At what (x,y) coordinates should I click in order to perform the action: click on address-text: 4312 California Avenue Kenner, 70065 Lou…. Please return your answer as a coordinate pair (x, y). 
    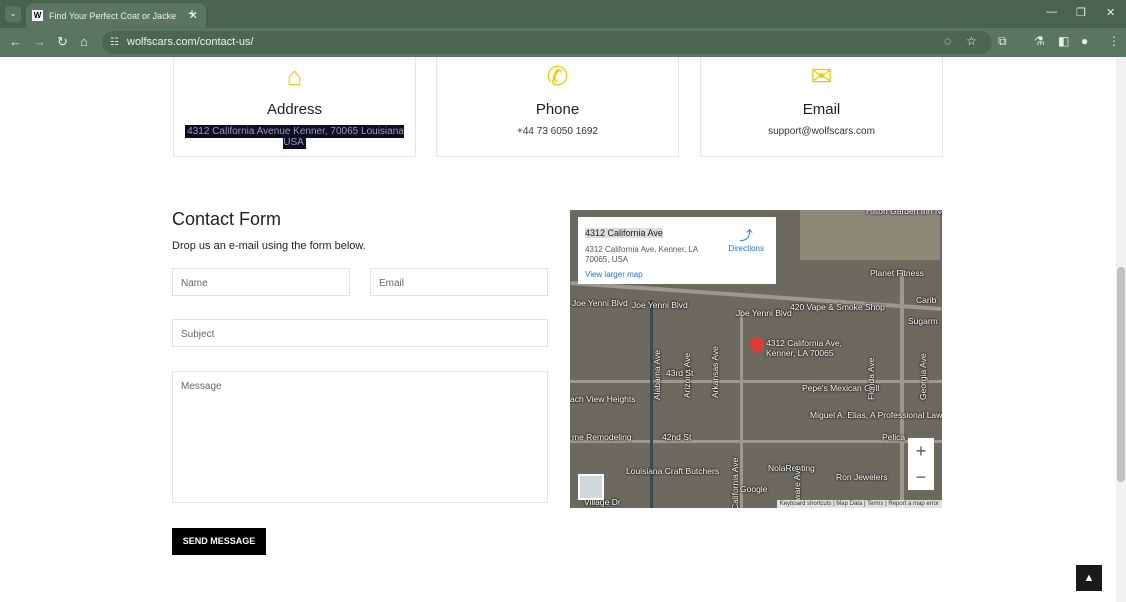
    Looking at the image, I should click on (294, 137).